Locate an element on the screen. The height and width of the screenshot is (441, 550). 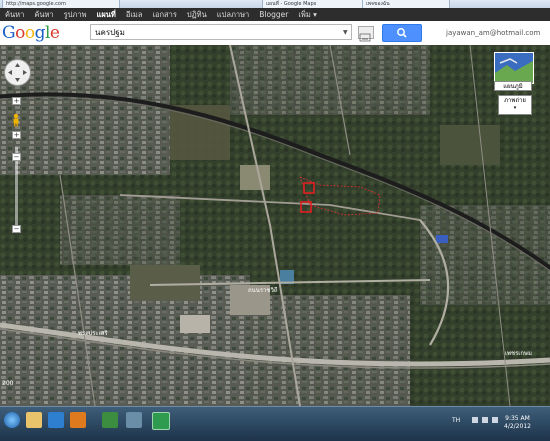
search-icon is located at coordinates (402, 33).